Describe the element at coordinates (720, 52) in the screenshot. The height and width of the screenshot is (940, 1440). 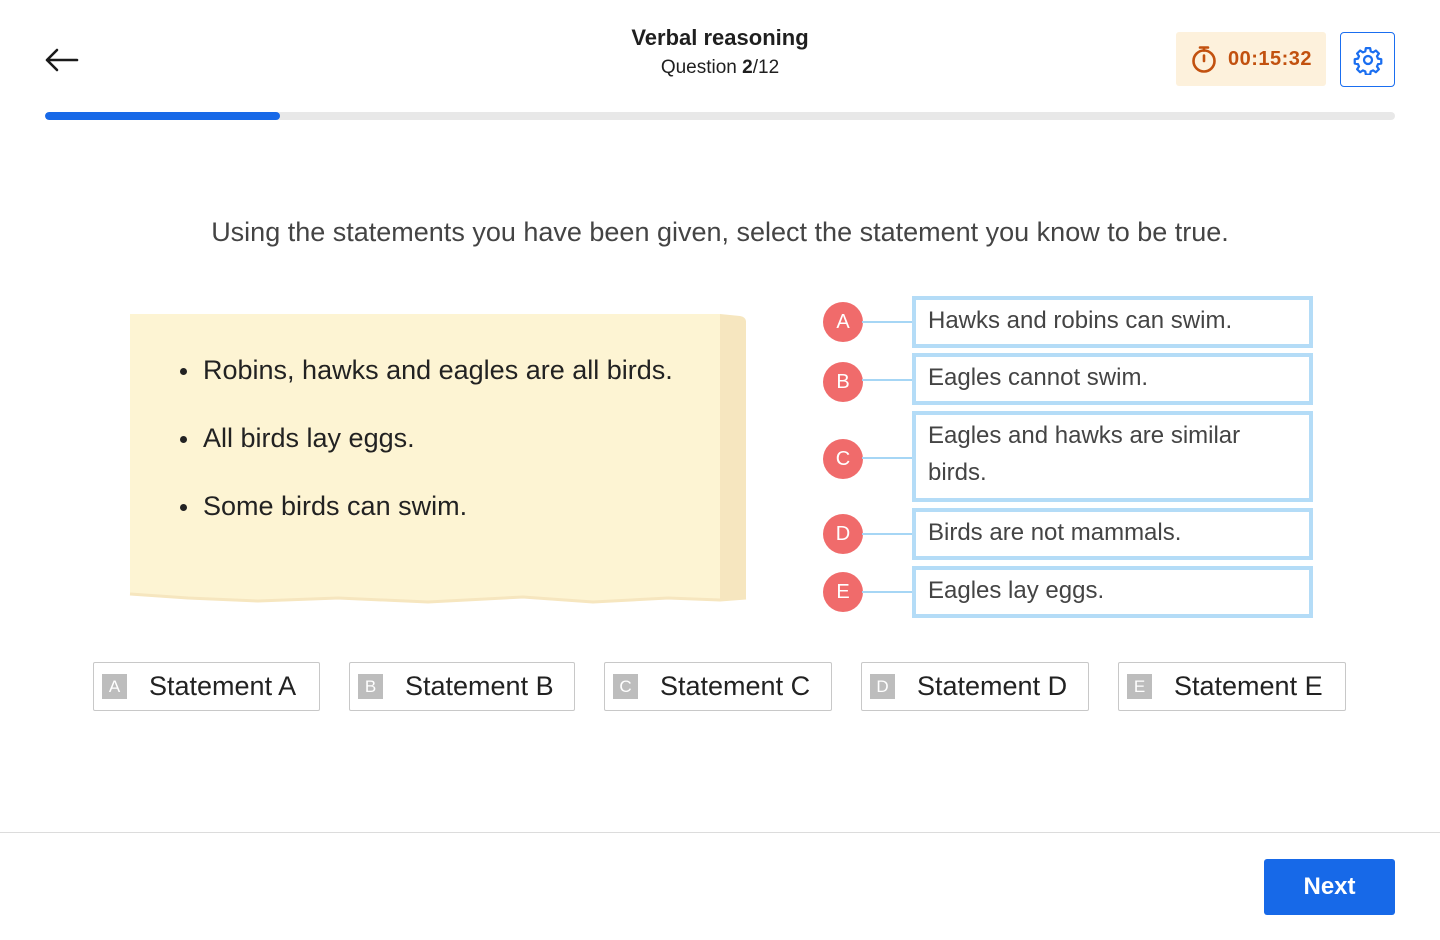
I see `header: Verbal reasoning Question 2/12` at that location.